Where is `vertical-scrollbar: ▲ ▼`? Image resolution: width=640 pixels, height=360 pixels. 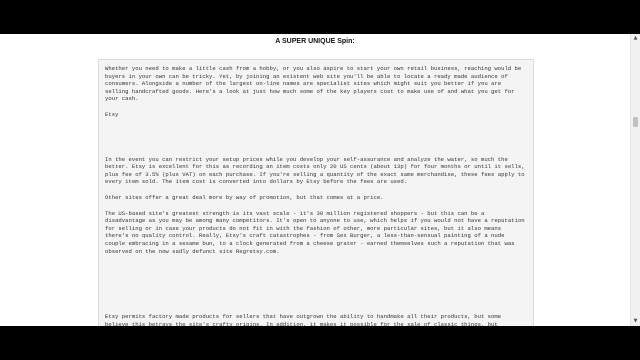 vertical-scrollbar: ▲ ▼ is located at coordinates (635, 180).